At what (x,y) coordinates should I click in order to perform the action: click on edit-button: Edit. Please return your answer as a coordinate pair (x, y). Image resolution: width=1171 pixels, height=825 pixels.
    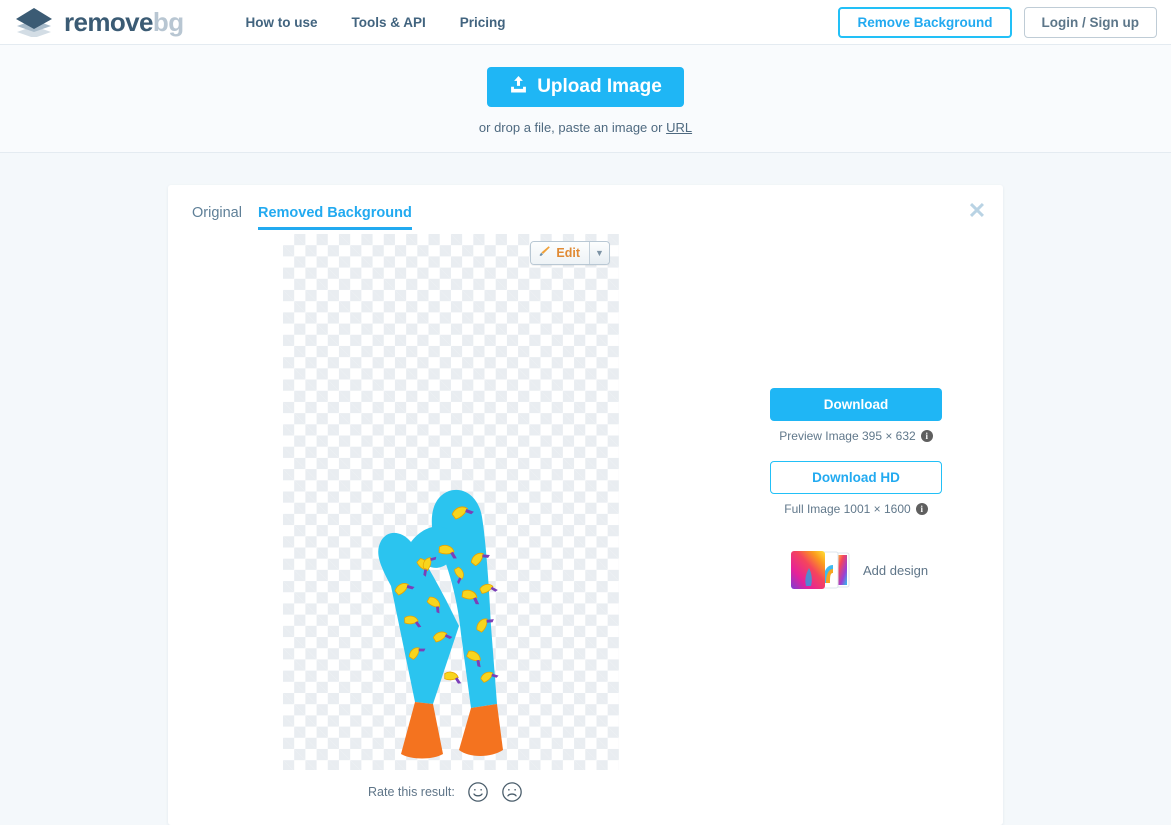
    Looking at the image, I should click on (560, 253).